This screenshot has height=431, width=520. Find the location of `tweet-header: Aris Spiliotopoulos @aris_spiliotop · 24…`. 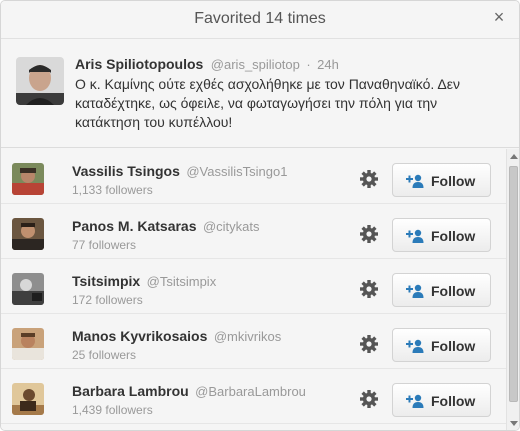

tweet-header: Aris Spiliotopoulos @aris_spiliotop · 24… is located at coordinates (207, 65).